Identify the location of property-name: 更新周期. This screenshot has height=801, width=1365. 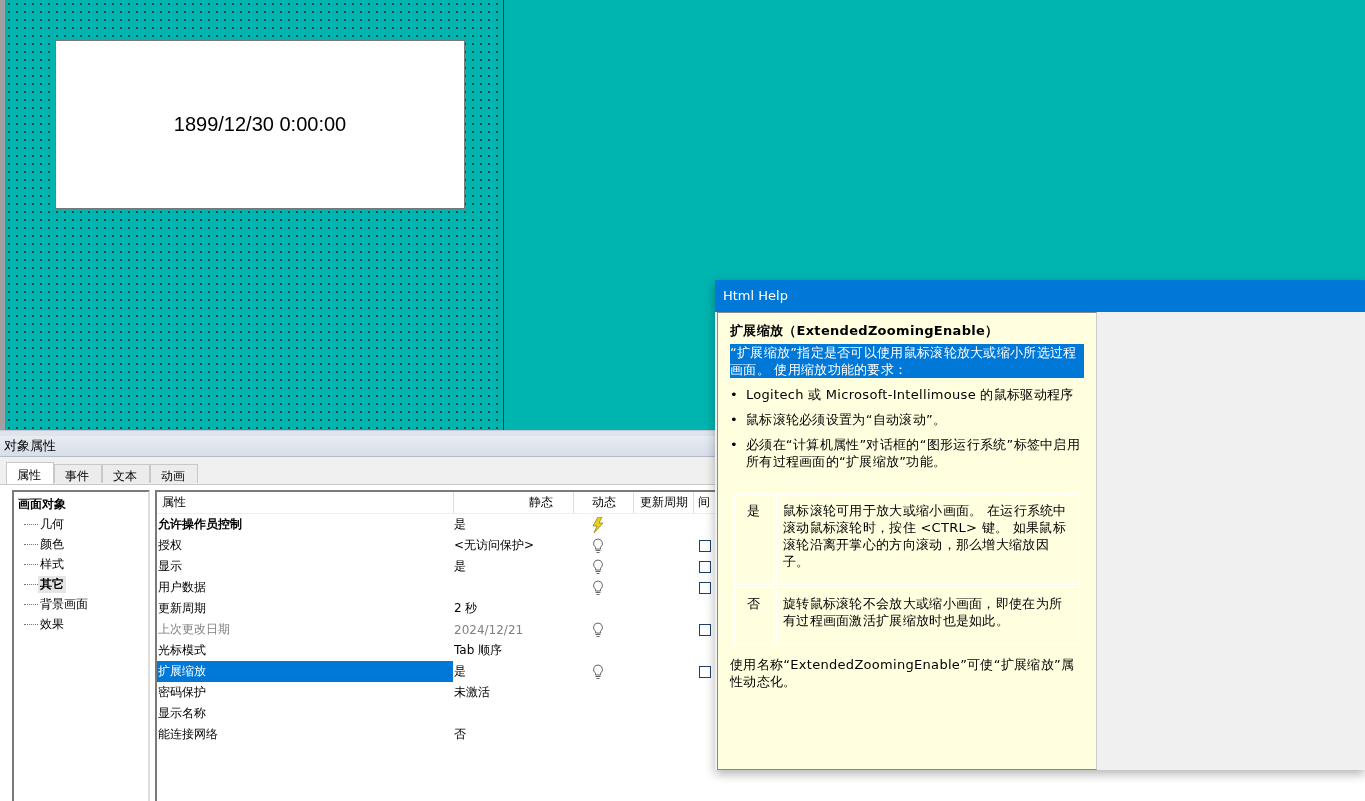
(305, 608).